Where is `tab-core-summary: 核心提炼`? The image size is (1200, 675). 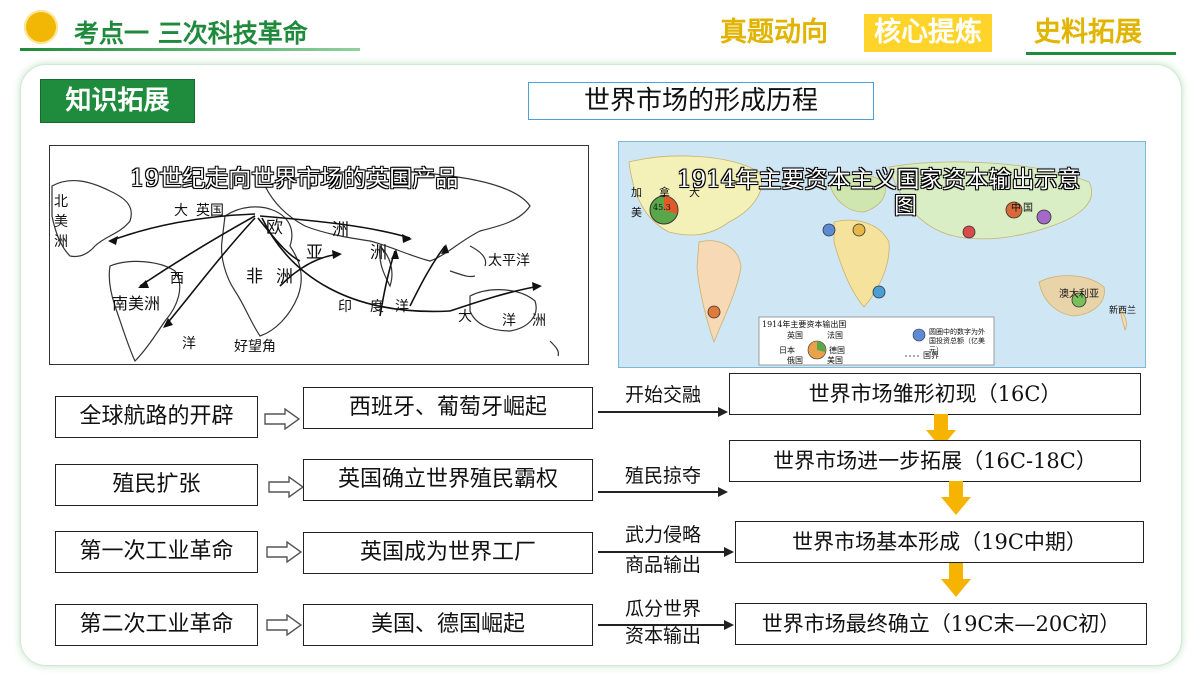
tab-core-summary: 核心提炼 is located at coordinates (928, 33).